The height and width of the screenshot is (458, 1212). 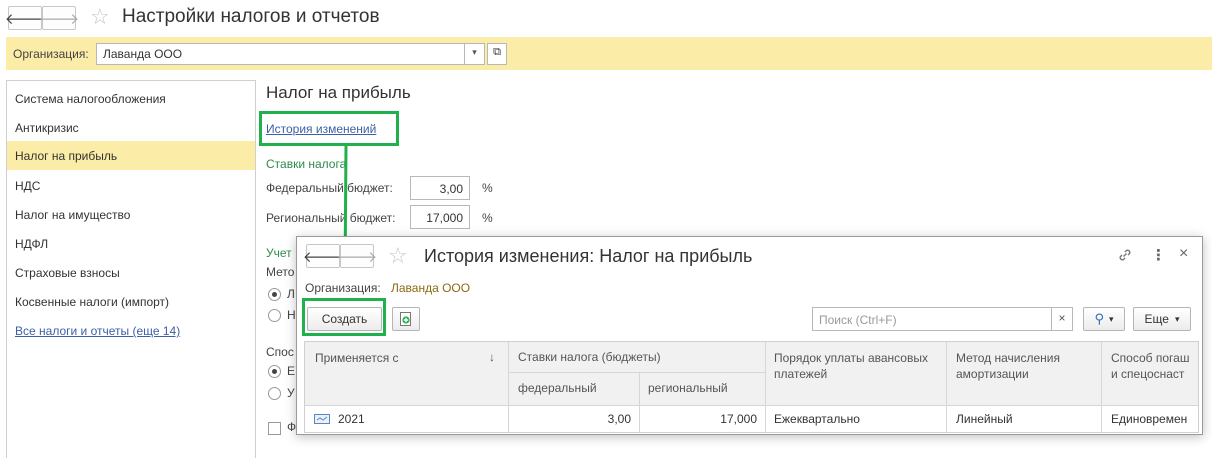 What do you see at coordinates (291, 315) in the screenshot?
I see `method-radio-2-label: Н` at bounding box center [291, 315].